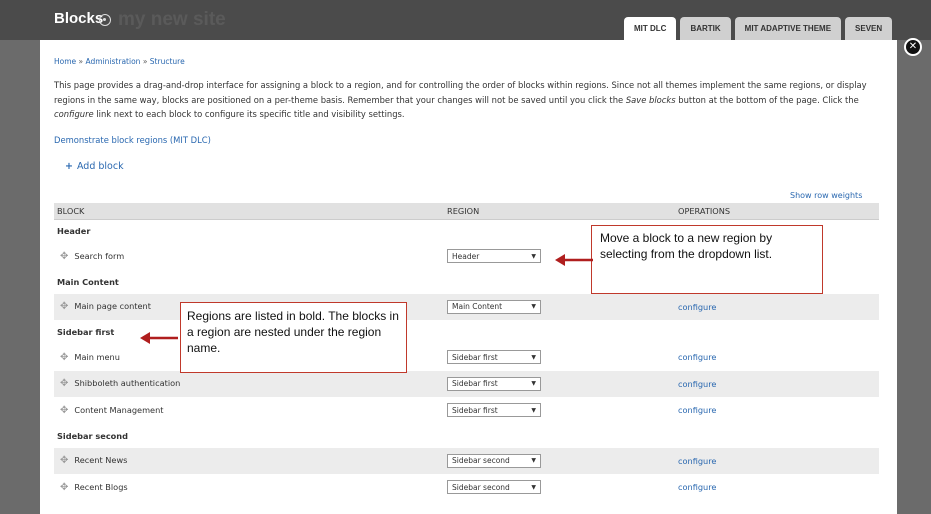  Describe the element at coordinates (650, 99) in the screenshot. I see `intro-save-blocks: Save blocks` at that location.